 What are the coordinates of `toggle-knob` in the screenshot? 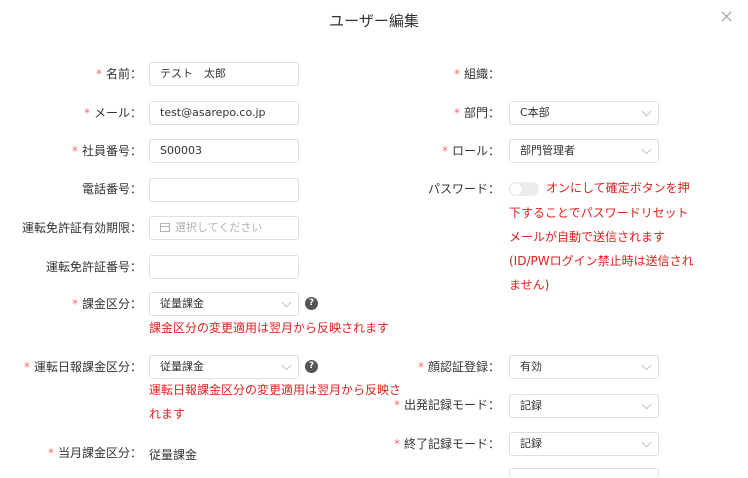 It's located at (516, 189).